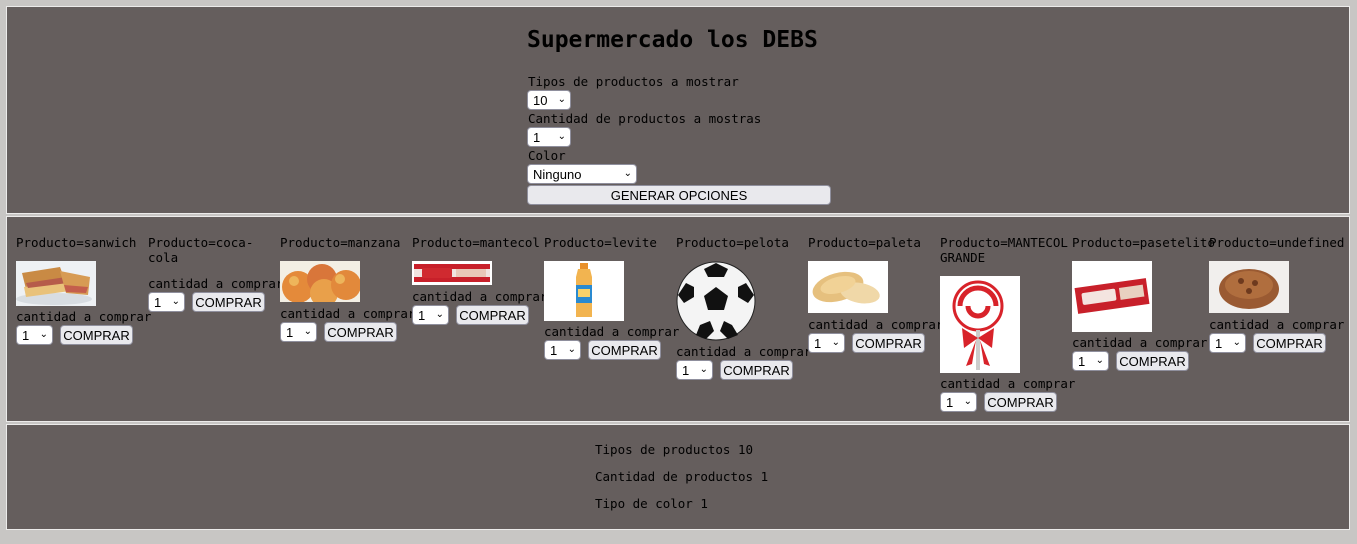 This screenshot has height=544, width=1357. Describe the element at coordinates (76, 242) in the screenshot. I see `product-name: Producto=sanwich` at that location.